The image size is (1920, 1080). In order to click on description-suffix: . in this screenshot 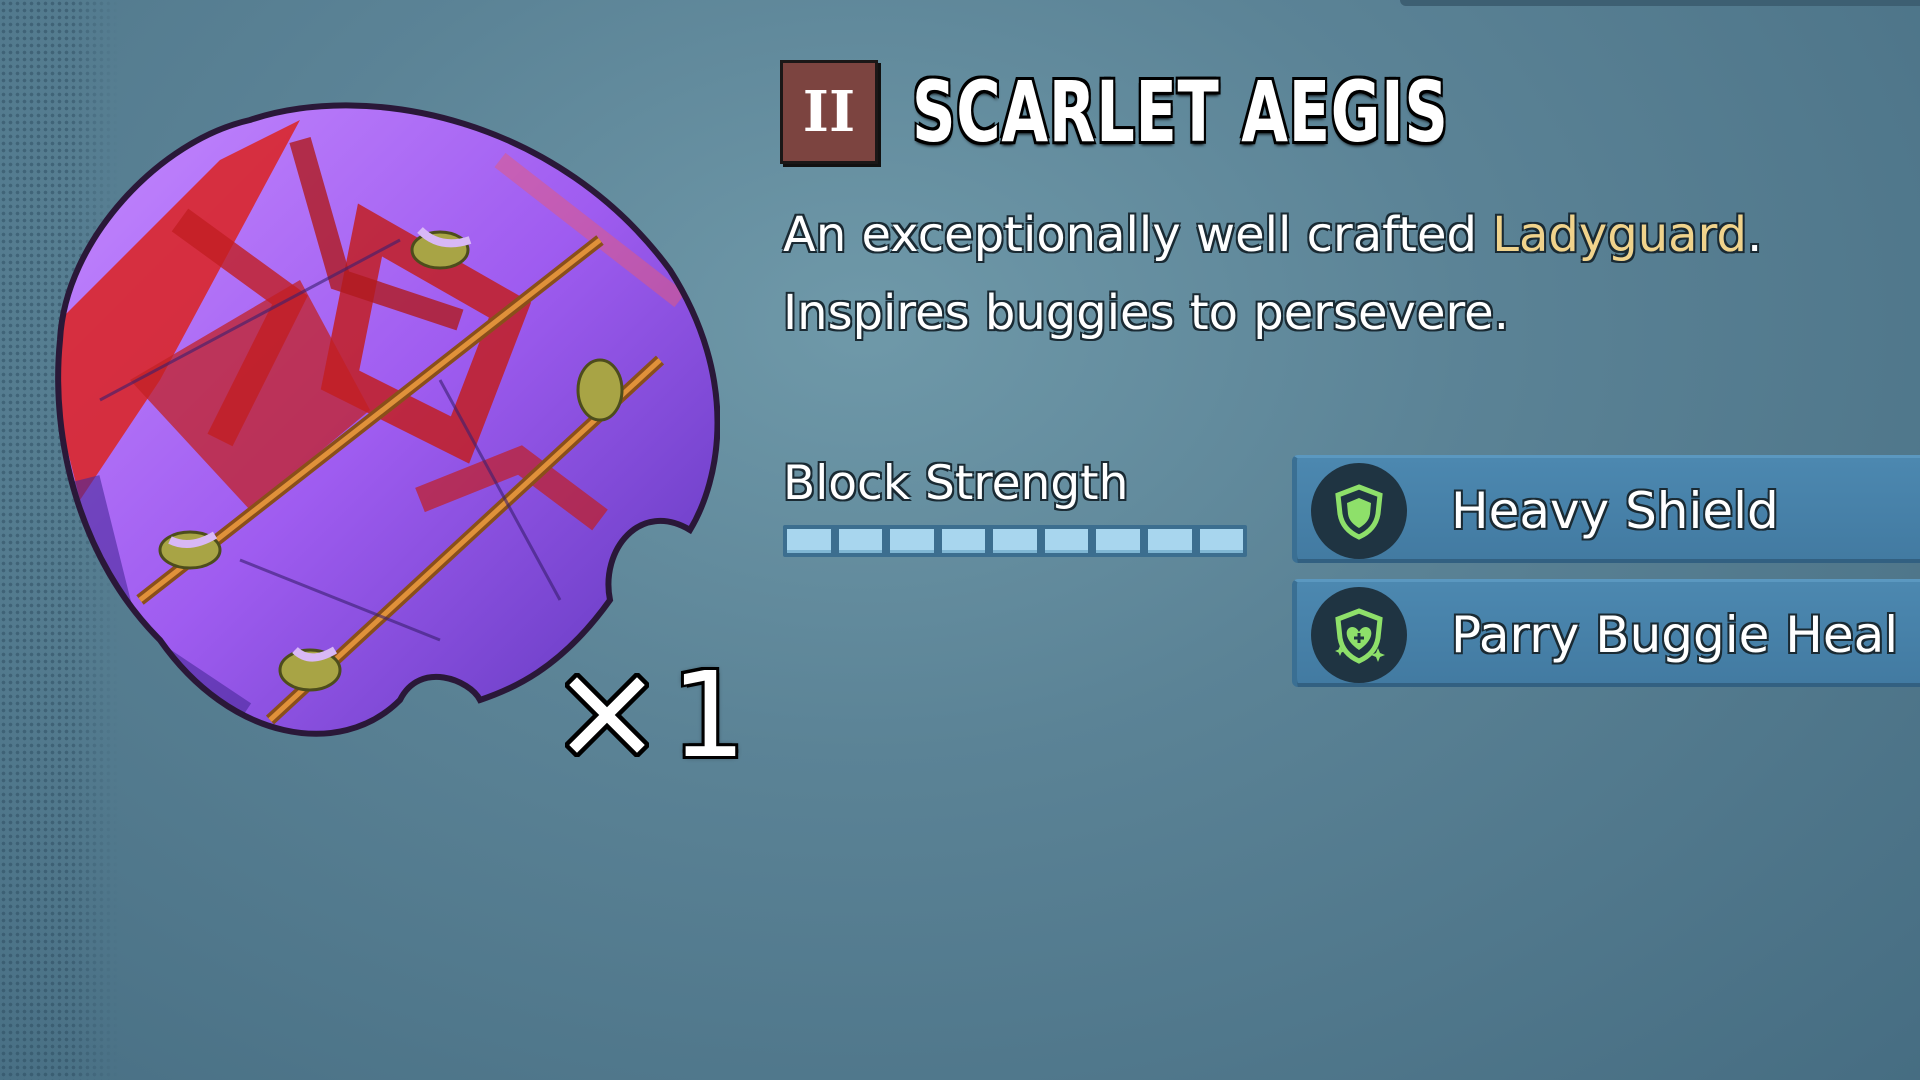, I will do `click(1754, 235)`.